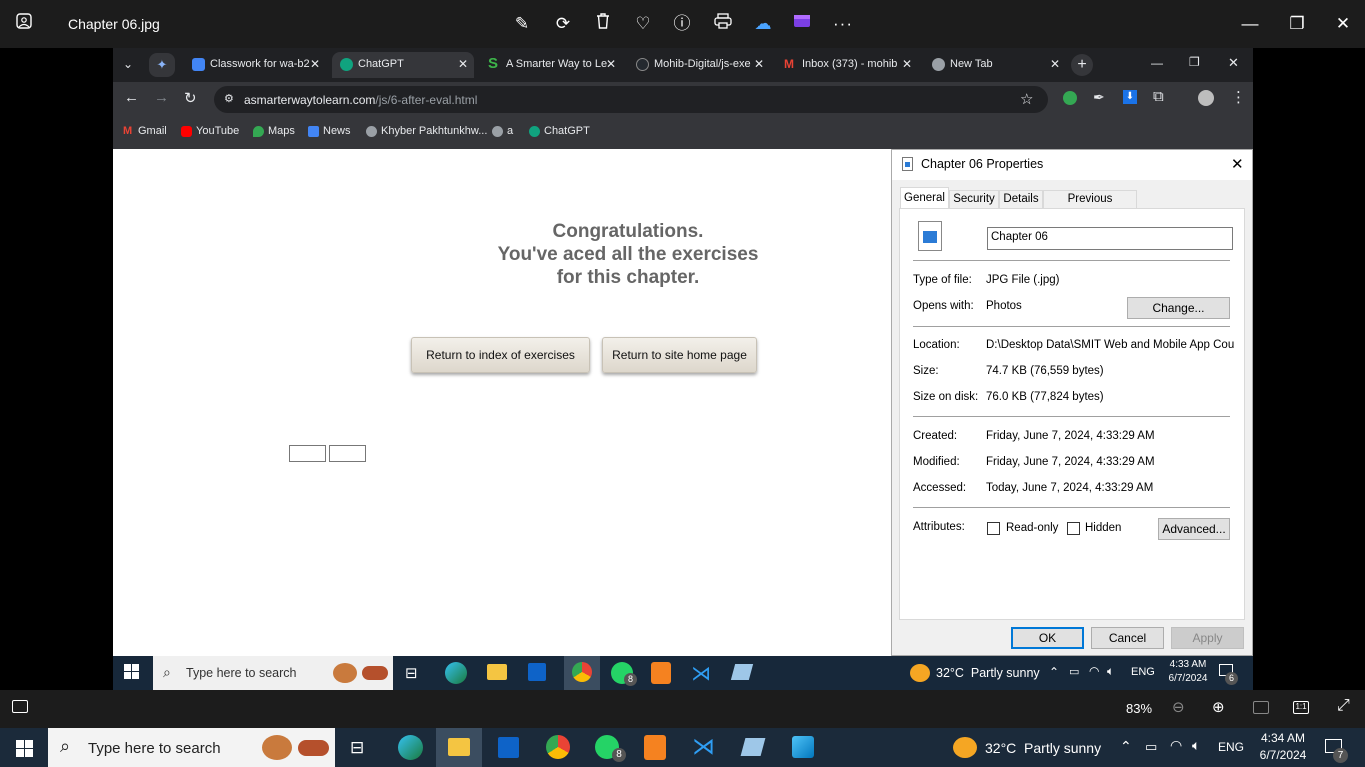 The height and width of the screenshot is (767, 1365). What do you see at coordinates (1157, 63) in the screenshot?
I see `browser-minimize-icon: —` at bounding box center [1157, 63].